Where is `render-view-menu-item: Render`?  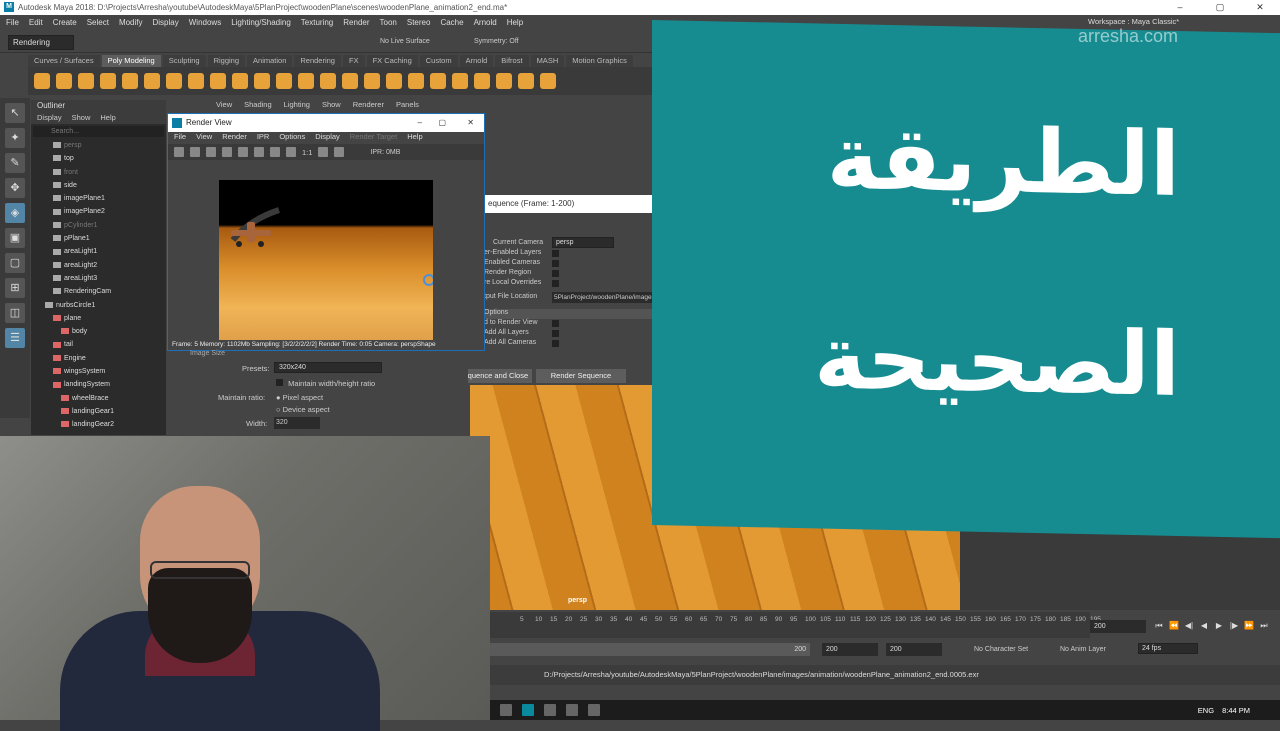 render-view-menu-item: Render is located at coordinates (234, 138).